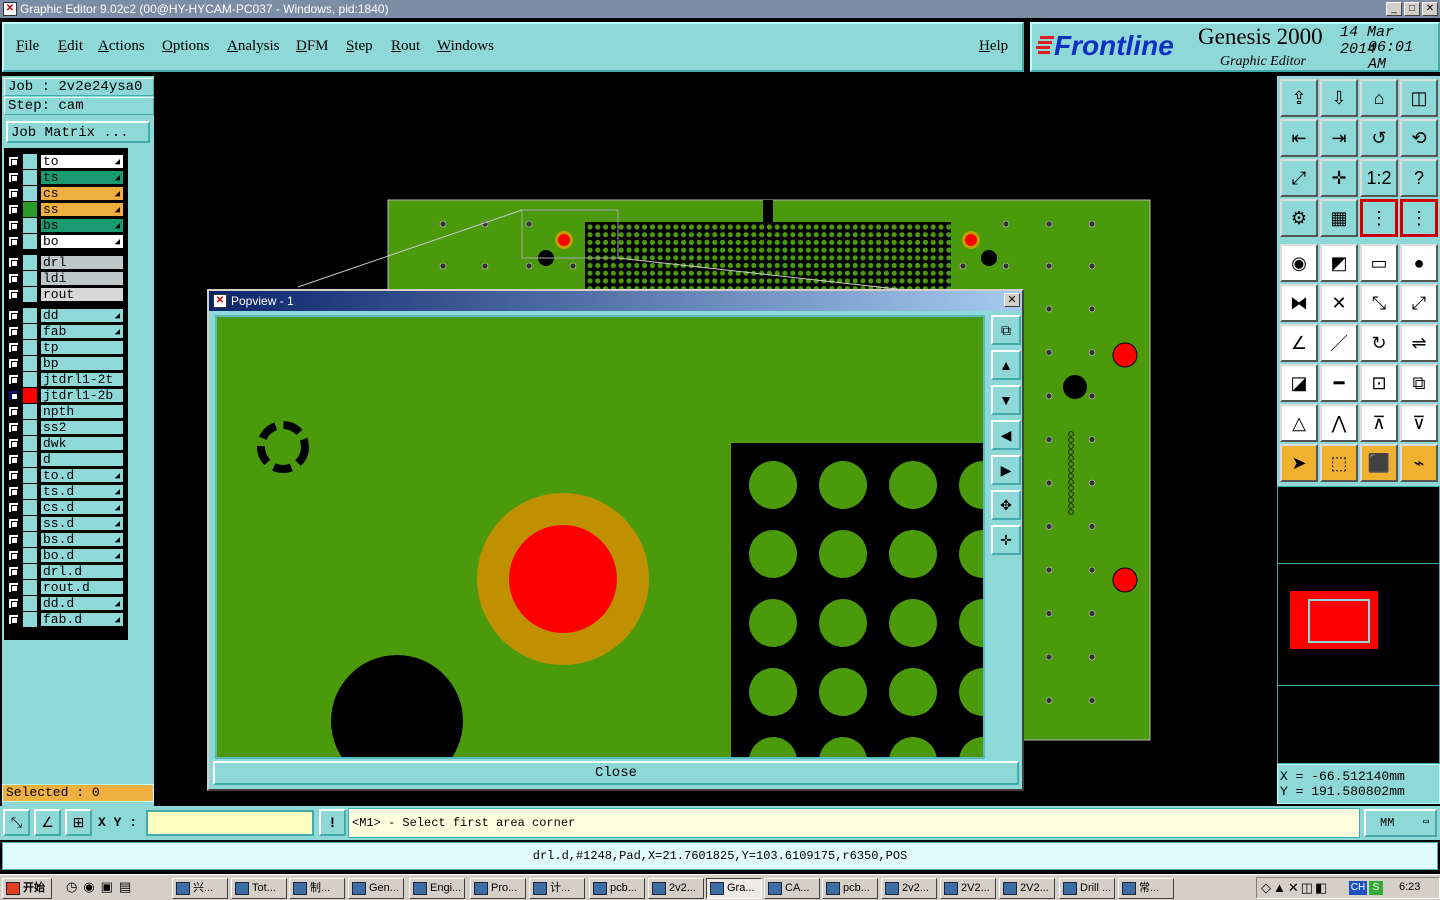 This screenshot has width=1440, height=900. What do you see at coordinates (1419, 463) in the screenshot?
I see `route-icon: ⌁` at bounding box center [1419, 463].